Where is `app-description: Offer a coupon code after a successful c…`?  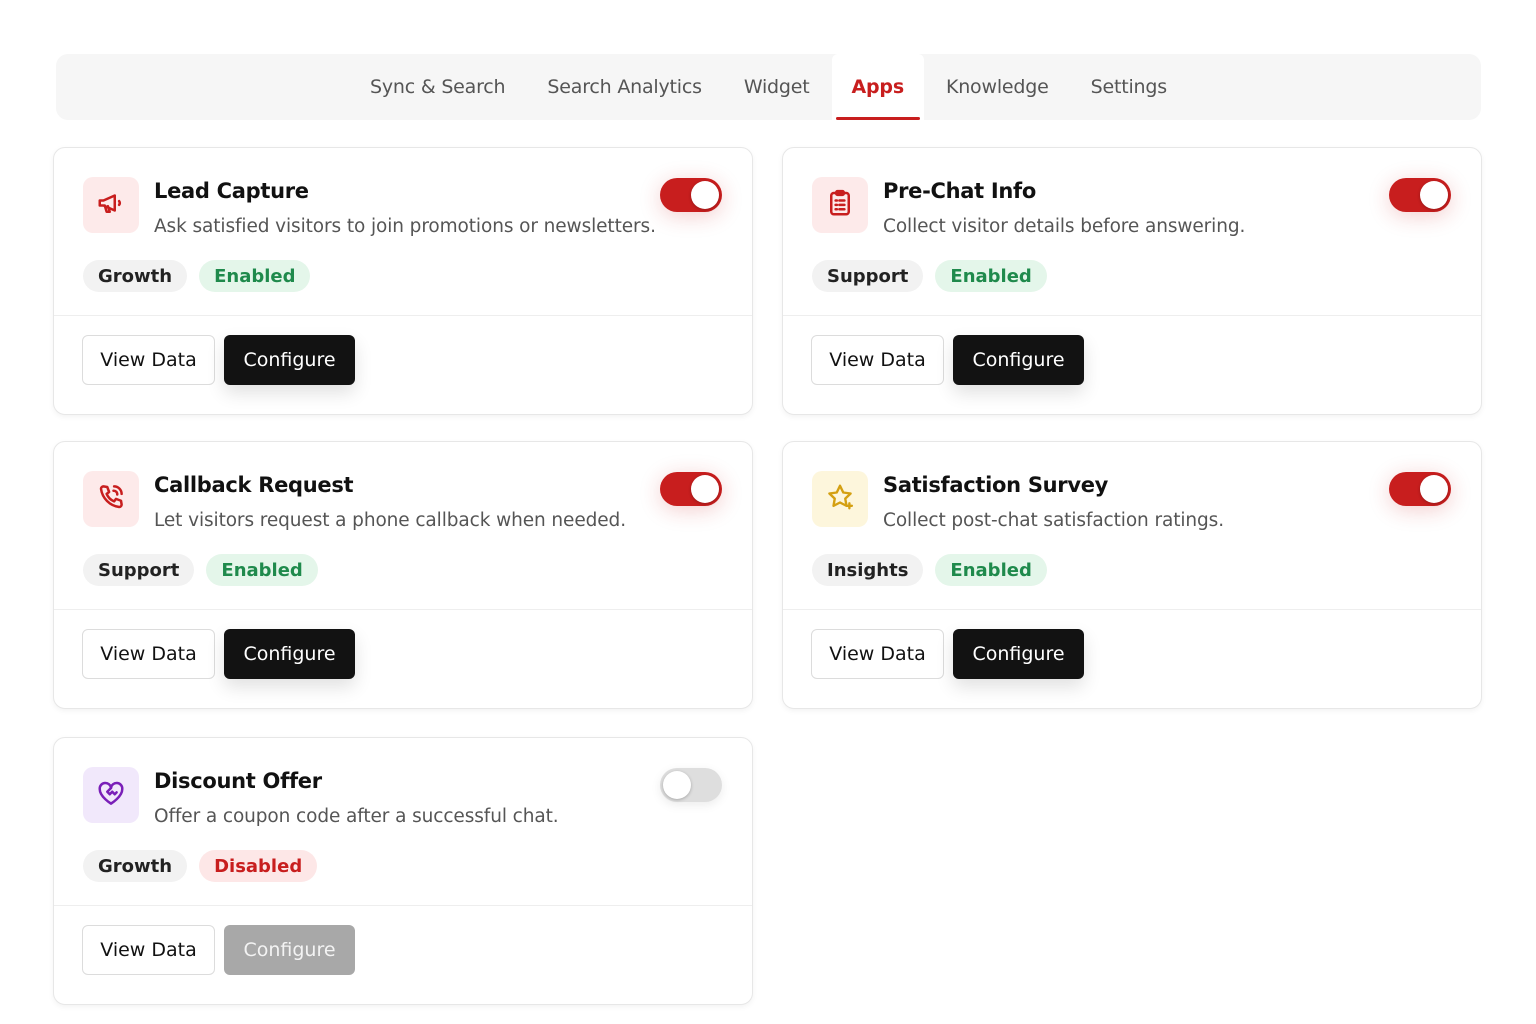 app-description: Offer a coupon code after a successful c… is located at coordinates (356, 816).